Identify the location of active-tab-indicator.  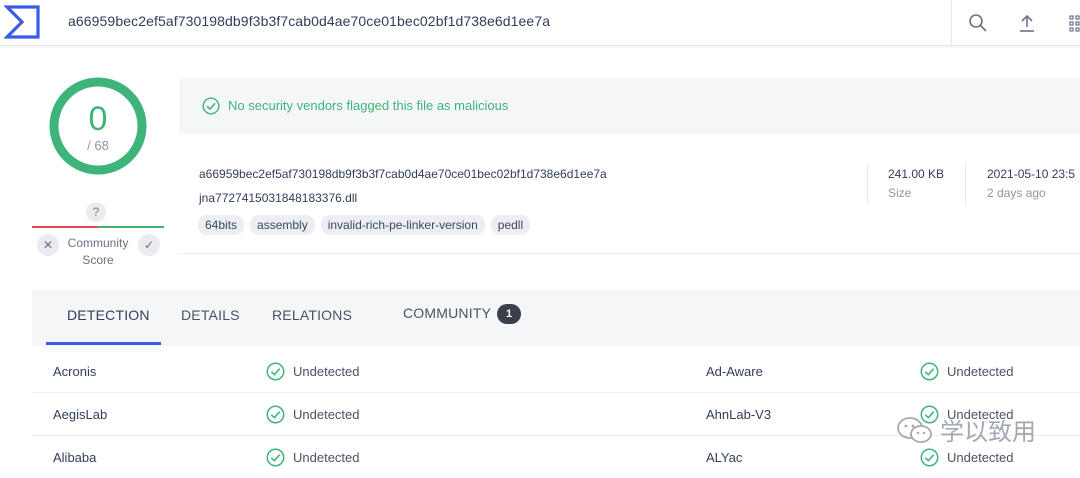
(103, 343).